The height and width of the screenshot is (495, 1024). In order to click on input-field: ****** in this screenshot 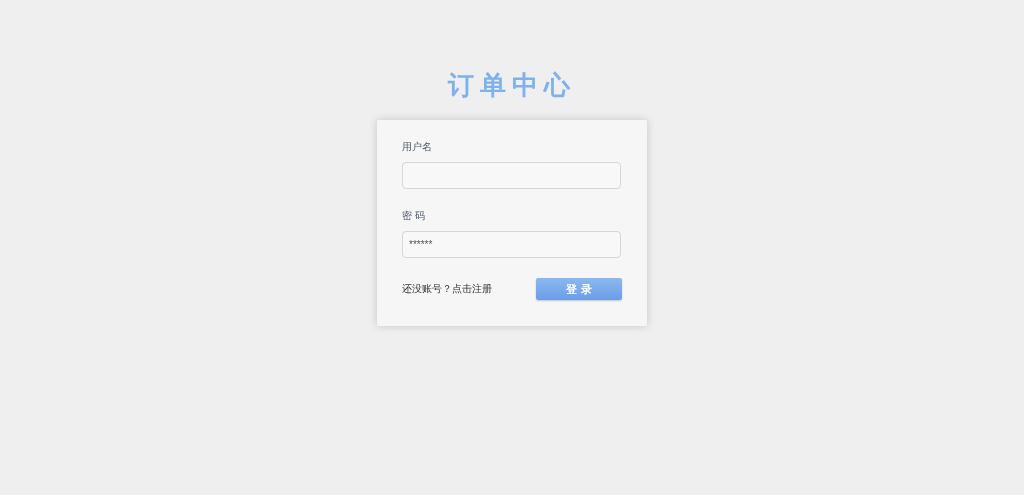, I will do `click(511, 244)`.